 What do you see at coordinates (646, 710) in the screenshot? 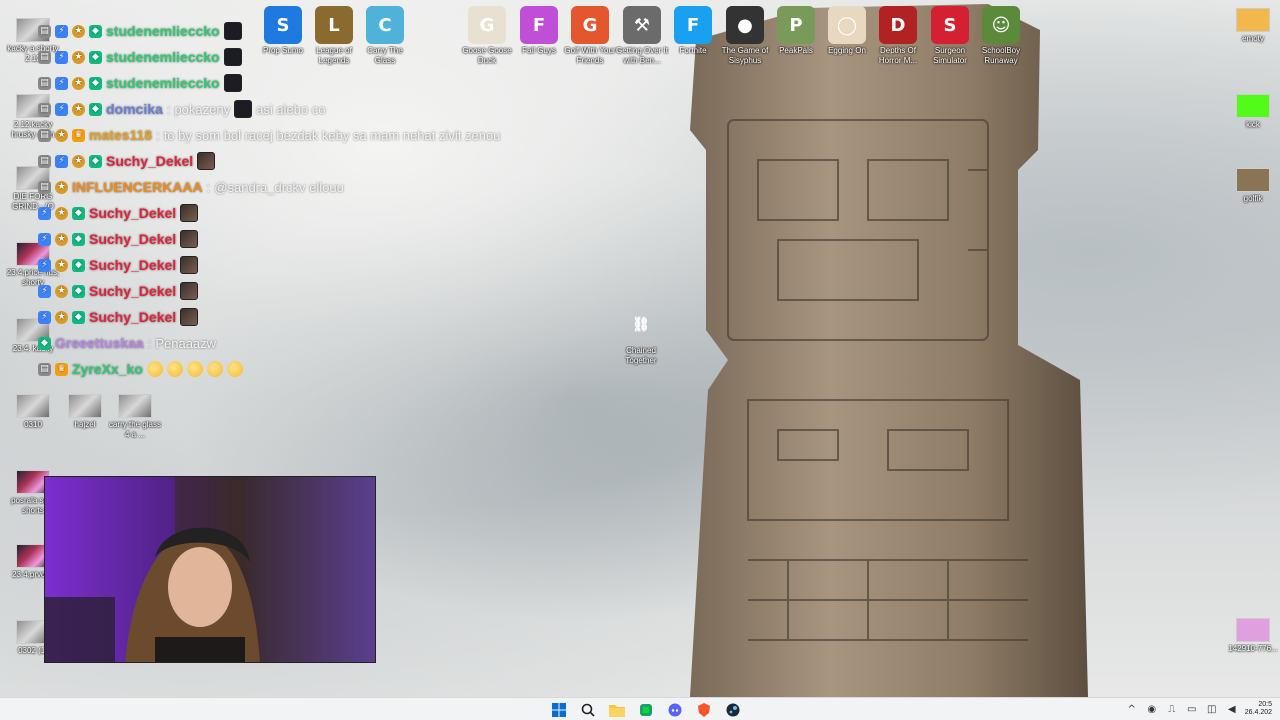
I see `app-green-icon` at bounding box center [646, 710].